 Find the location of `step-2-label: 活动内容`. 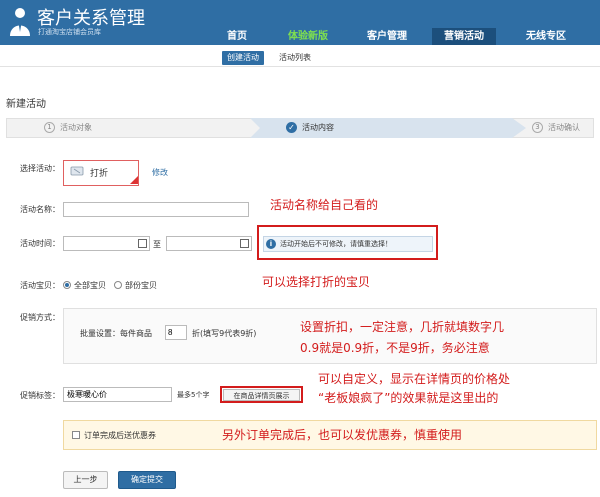

step-2-label: 活动内容 is located at coordinates (318, 127).